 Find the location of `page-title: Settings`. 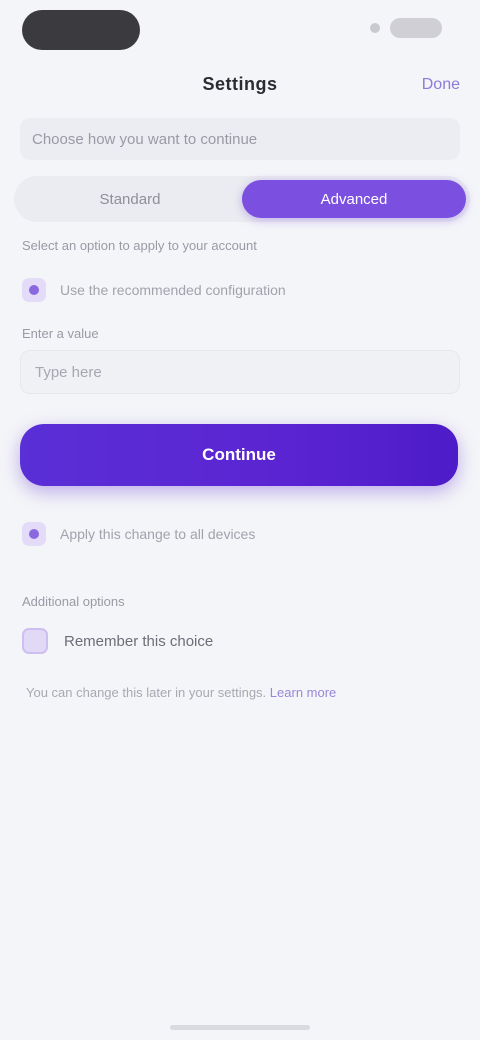

page-title: Settings is located at coordinates (240, 84).